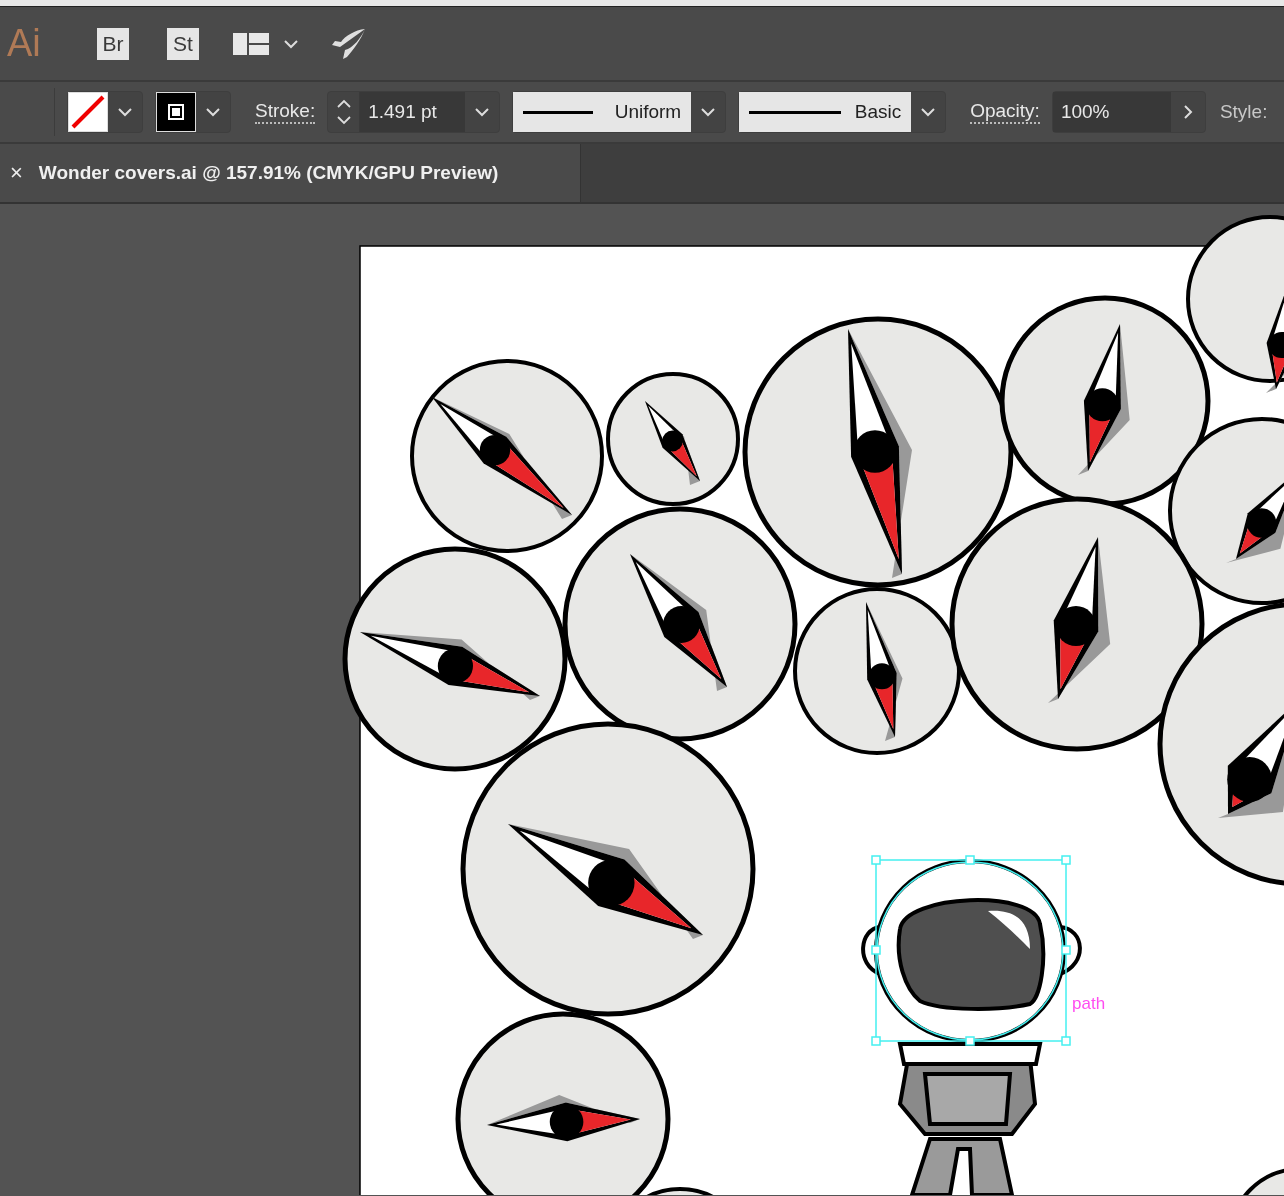 The height and width of the screenshot is (1196, 1284). I want to click on opacity-label: Opacity:, so click(1005, 112).